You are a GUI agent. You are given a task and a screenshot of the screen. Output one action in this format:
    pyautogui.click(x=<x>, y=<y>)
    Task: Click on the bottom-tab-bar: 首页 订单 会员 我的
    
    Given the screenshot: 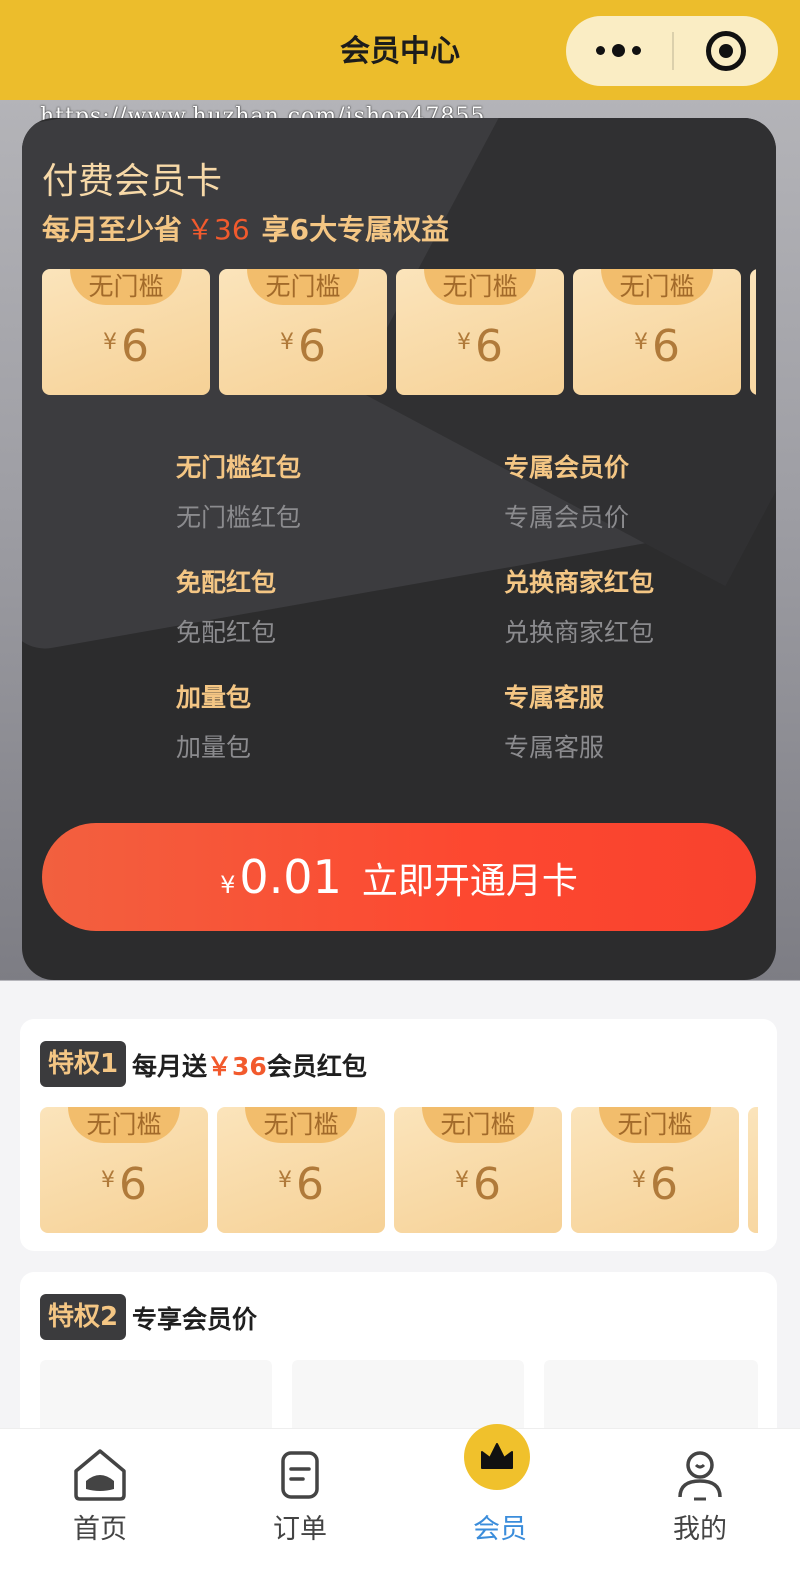 What is the action you would take?
    pyautogui.click(x=400, y=1498)
    